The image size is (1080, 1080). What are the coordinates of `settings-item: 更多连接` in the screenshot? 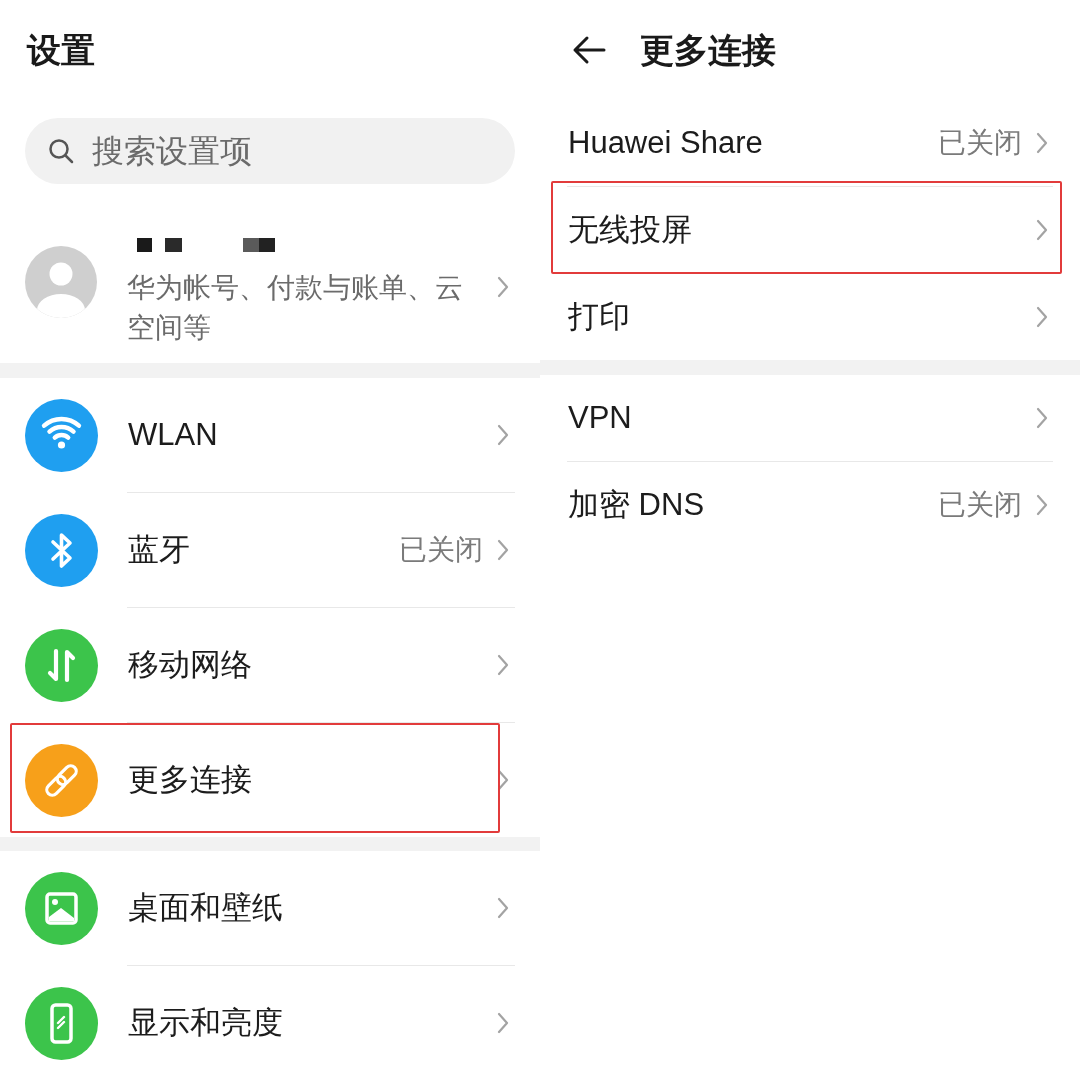 It's located at (270, 780).